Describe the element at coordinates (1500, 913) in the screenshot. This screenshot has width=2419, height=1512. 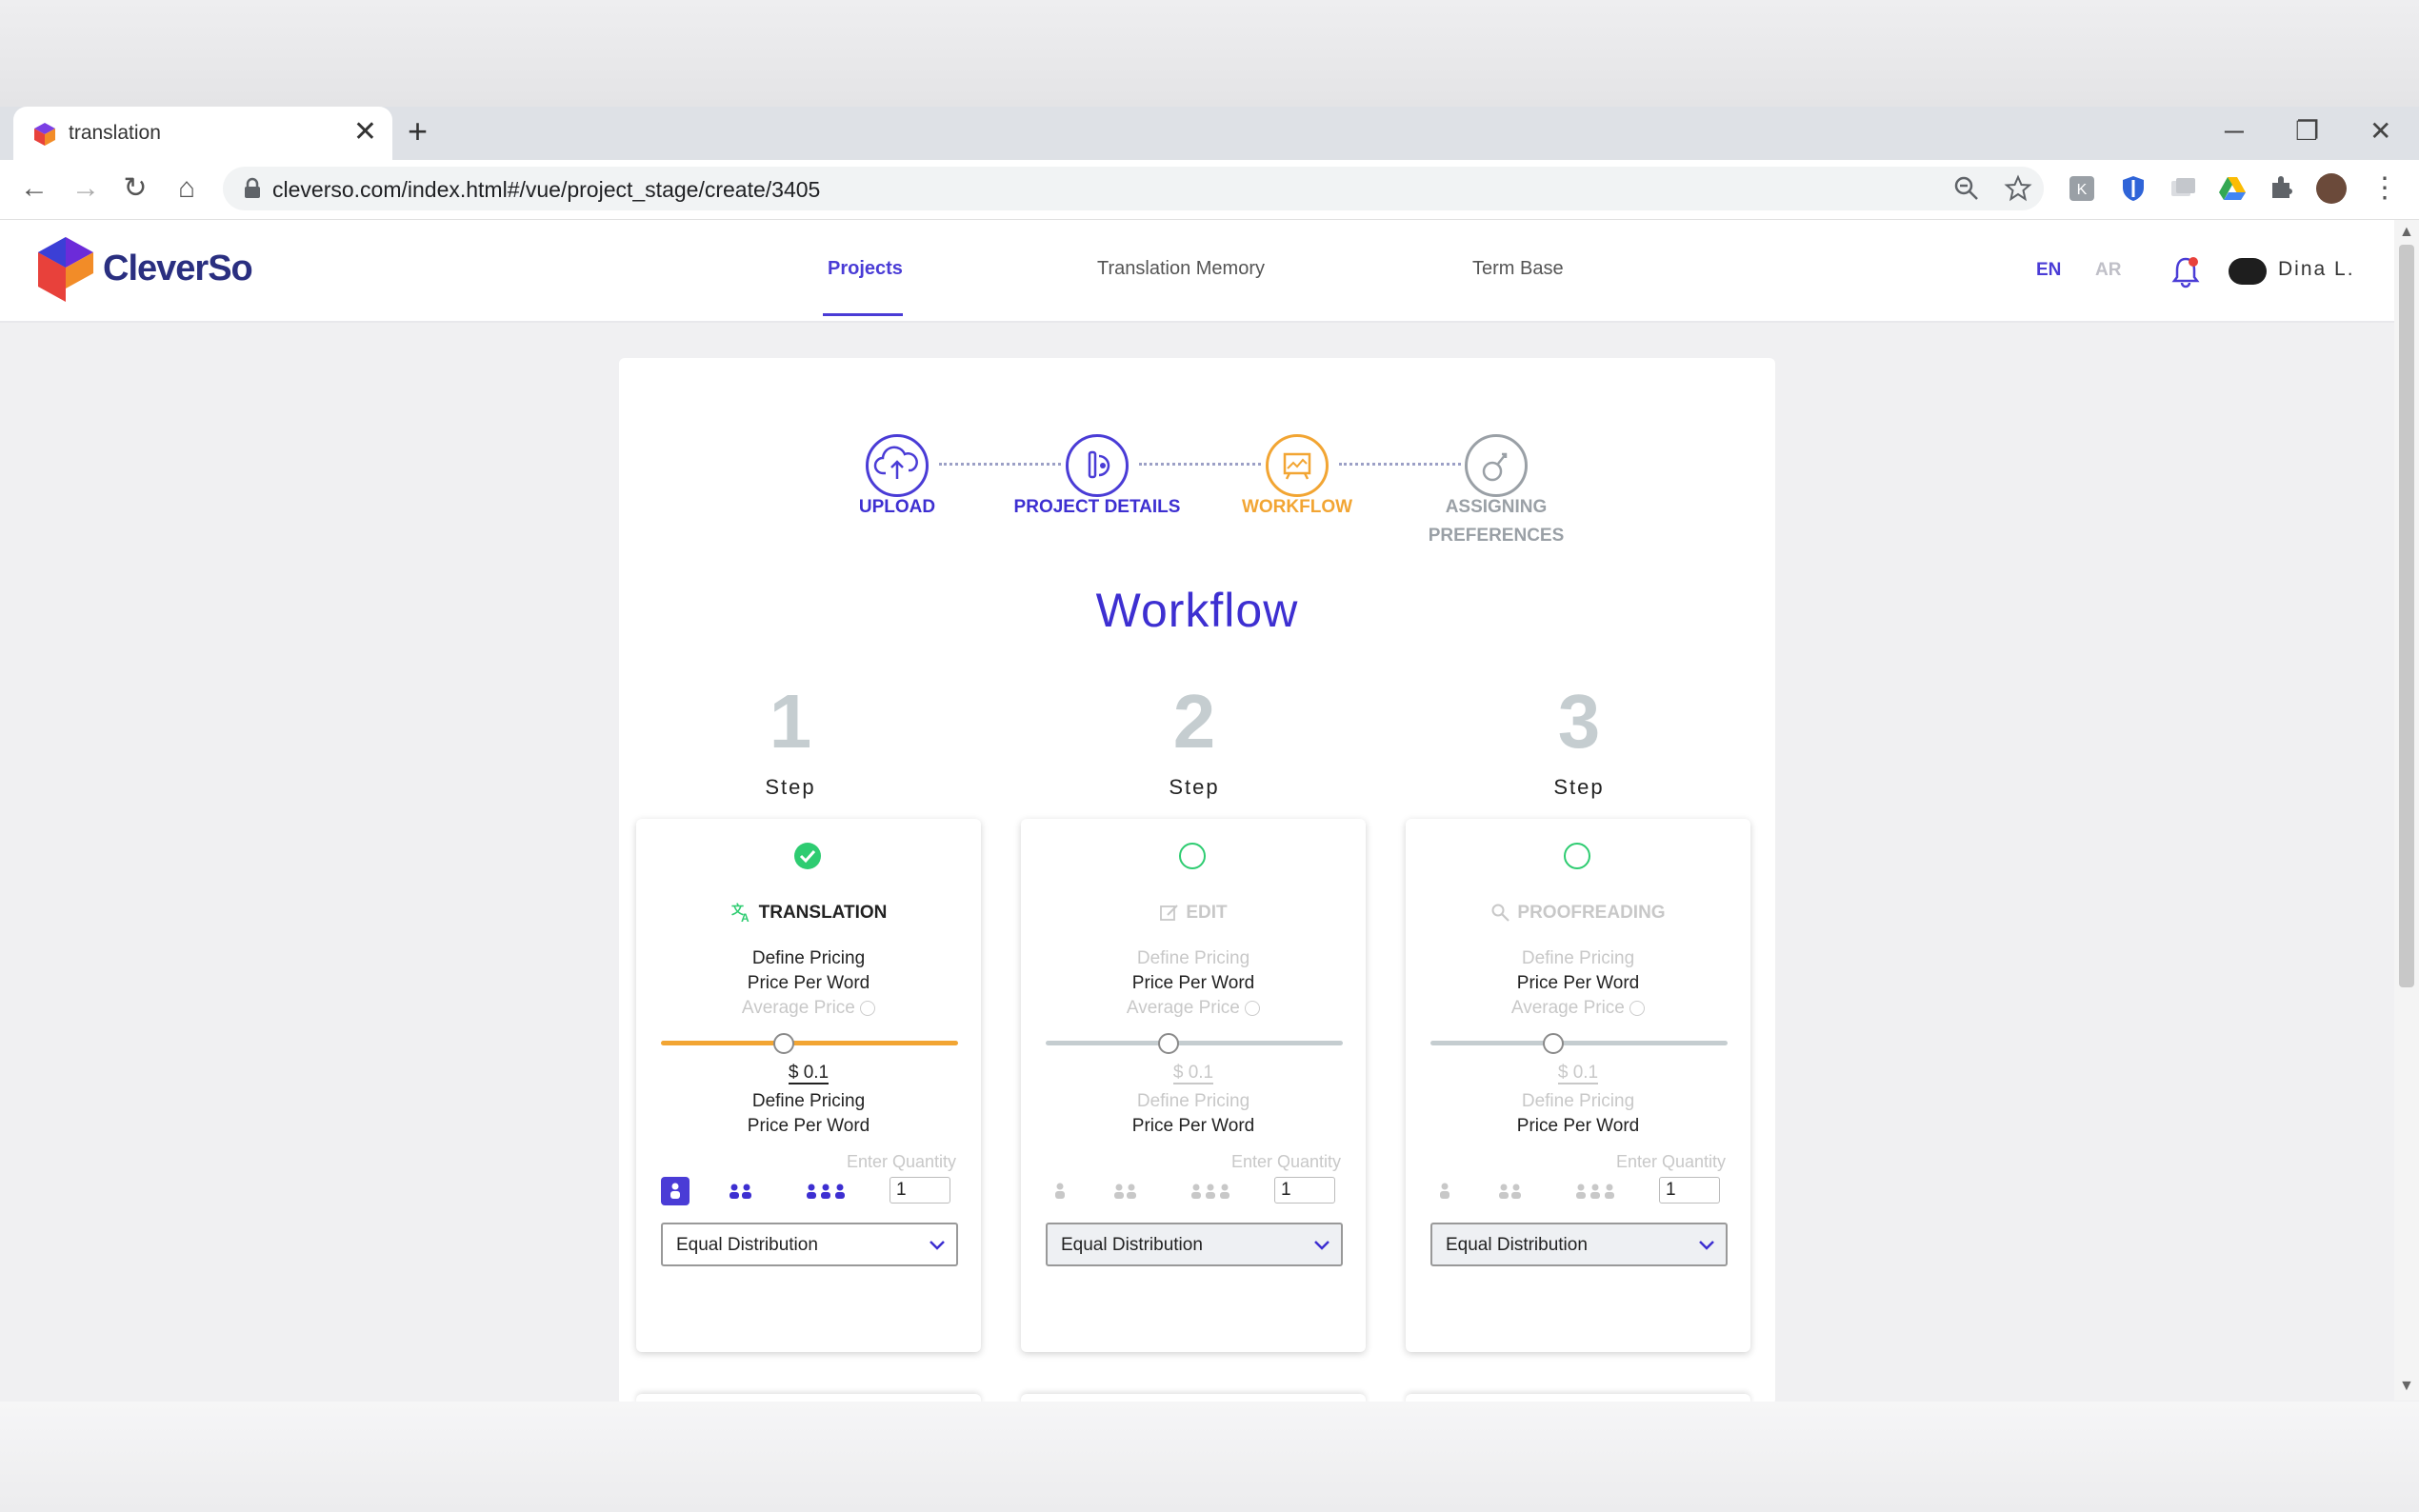
I see `magnifier-icon` at that location.